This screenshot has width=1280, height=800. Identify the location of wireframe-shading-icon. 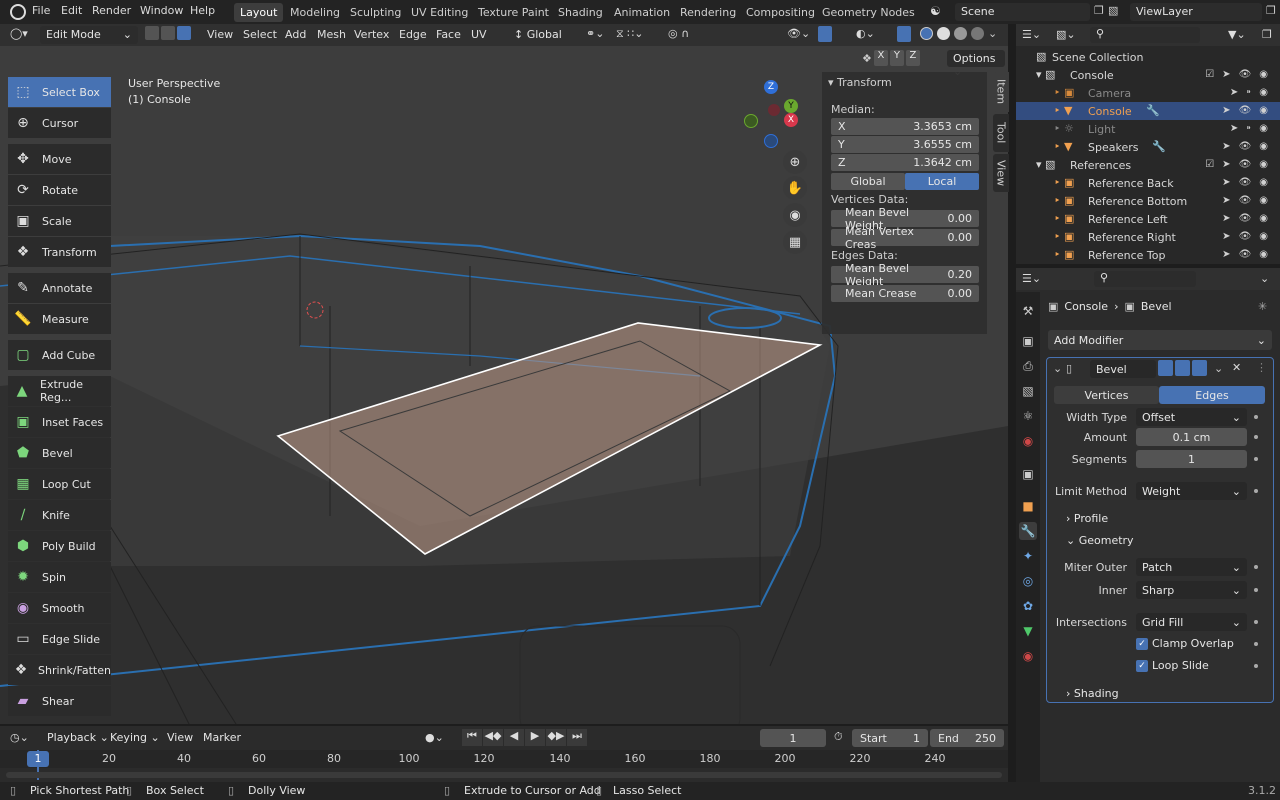
(926, 33).